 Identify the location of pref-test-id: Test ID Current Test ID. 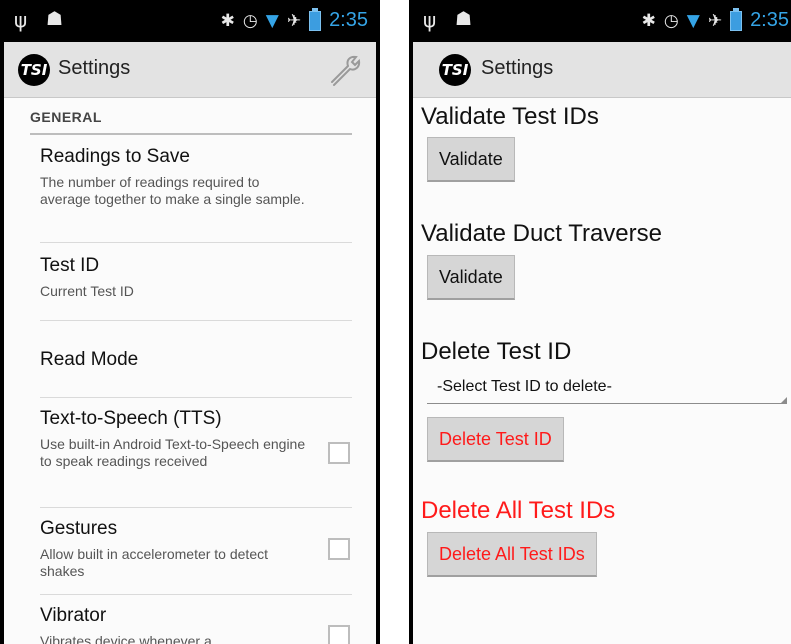
(196, 288).